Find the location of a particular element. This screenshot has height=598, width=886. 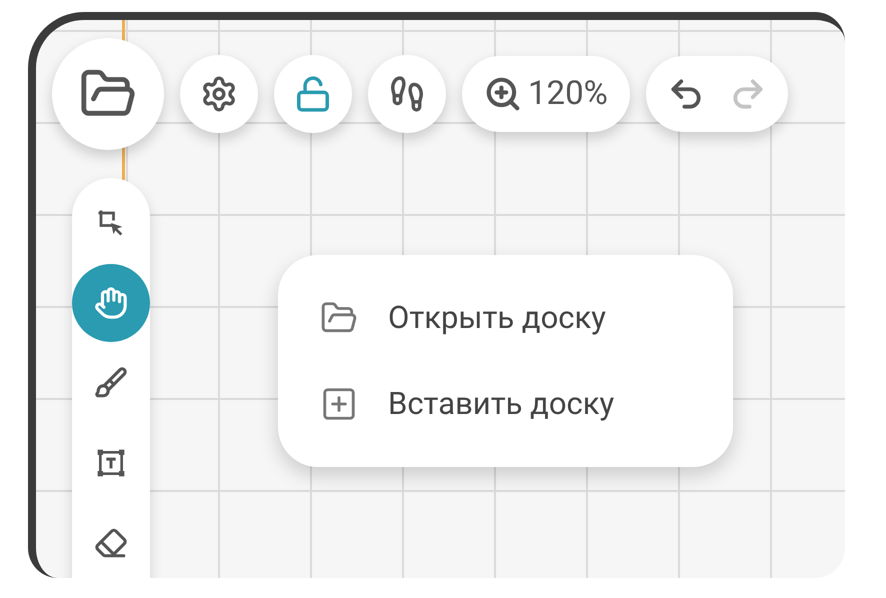

zoom-button: 120% is located at coordinates (546, 94).